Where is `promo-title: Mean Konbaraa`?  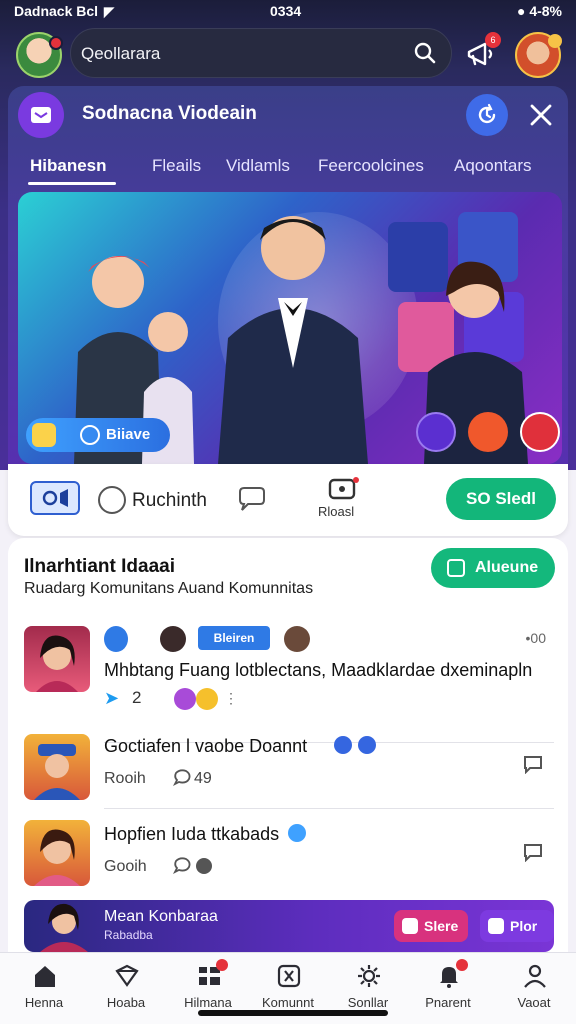
promo-title: Mean Konbaraa is located at coordinates (161, 916).